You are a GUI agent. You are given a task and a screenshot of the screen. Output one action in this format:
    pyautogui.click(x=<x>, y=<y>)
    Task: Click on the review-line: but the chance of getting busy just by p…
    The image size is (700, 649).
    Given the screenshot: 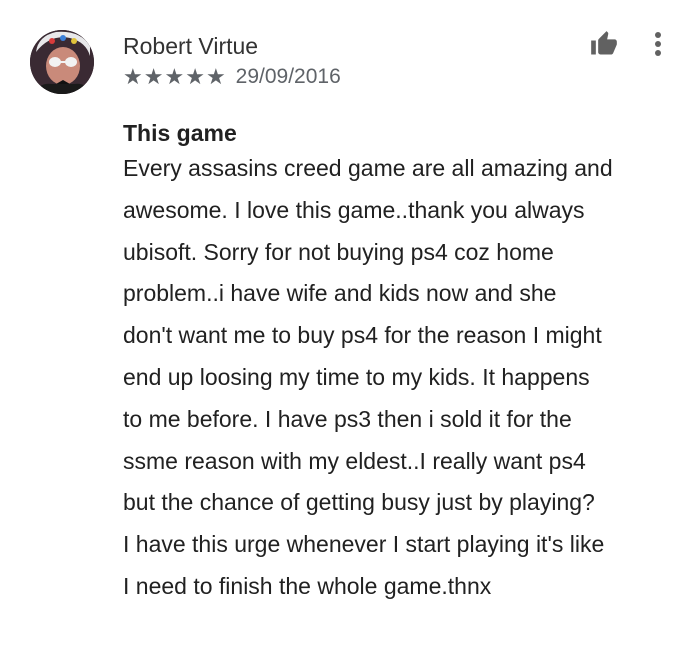 What is the action you would take?
    pyautogui.click(x=359, y=502)
    